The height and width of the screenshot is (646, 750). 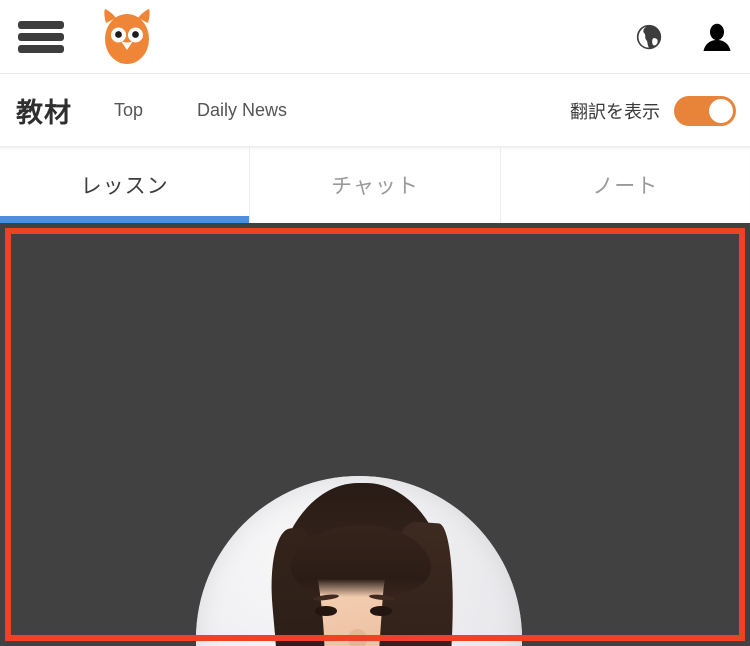 I want to click on hamburger-menu-icon, so click(x=41, y=37).